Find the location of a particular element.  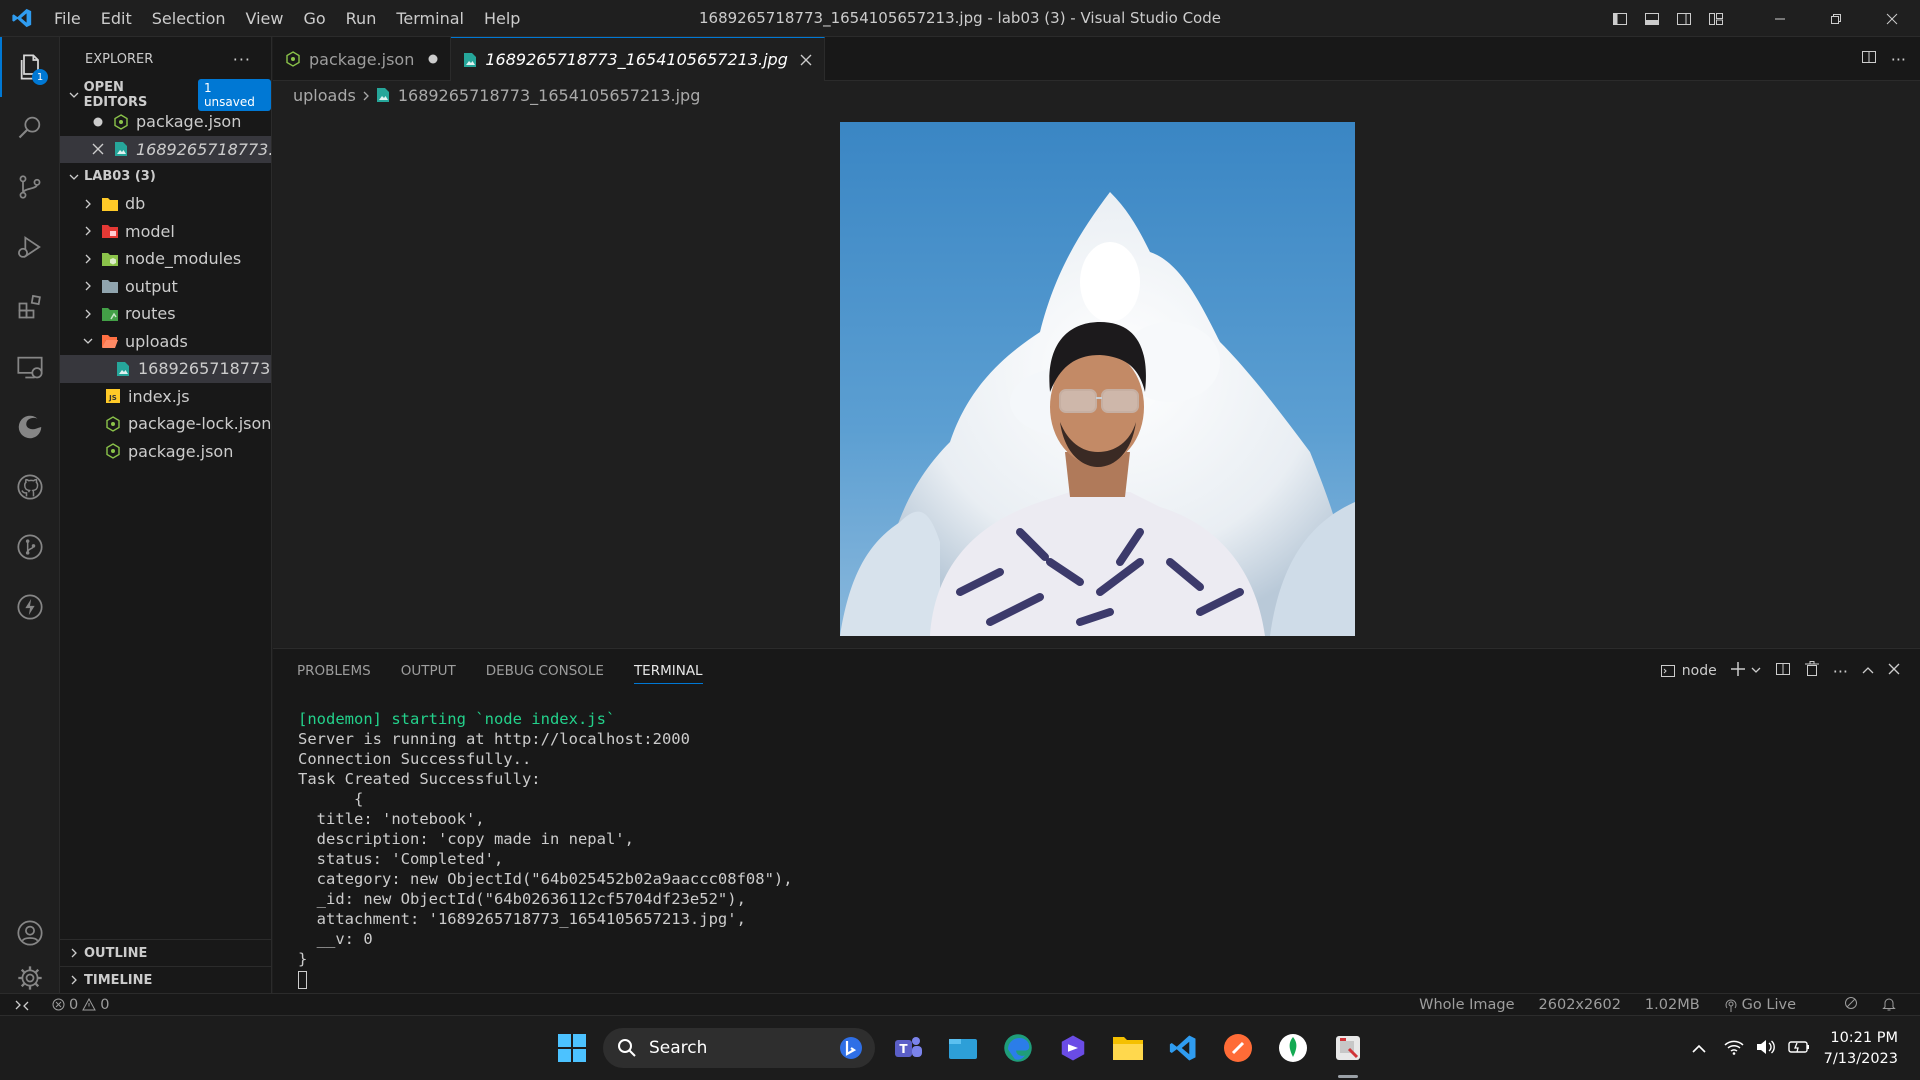

file-explorer-tile-icon is located at coordinates (963, 1048).